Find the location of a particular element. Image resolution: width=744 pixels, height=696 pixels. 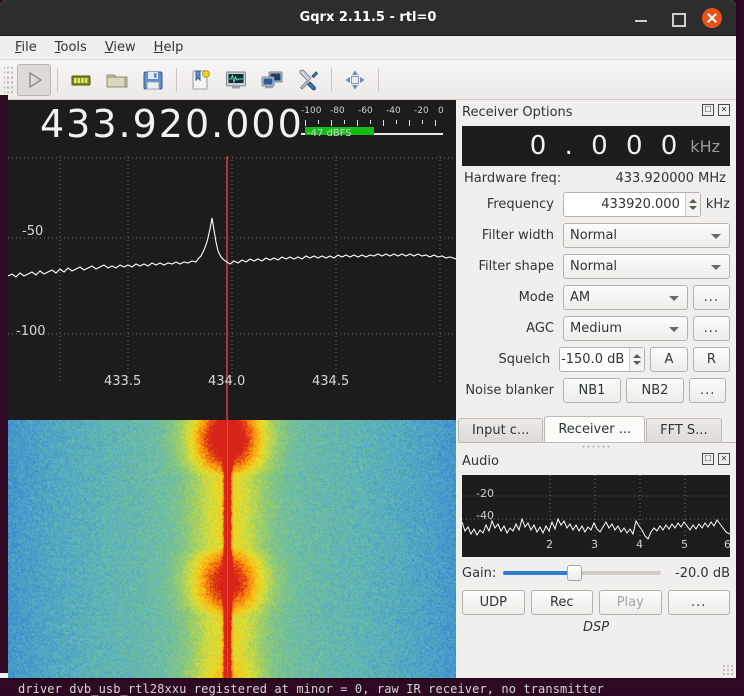

smeter-tick-label: 0 is located at coordinates (441, 111).